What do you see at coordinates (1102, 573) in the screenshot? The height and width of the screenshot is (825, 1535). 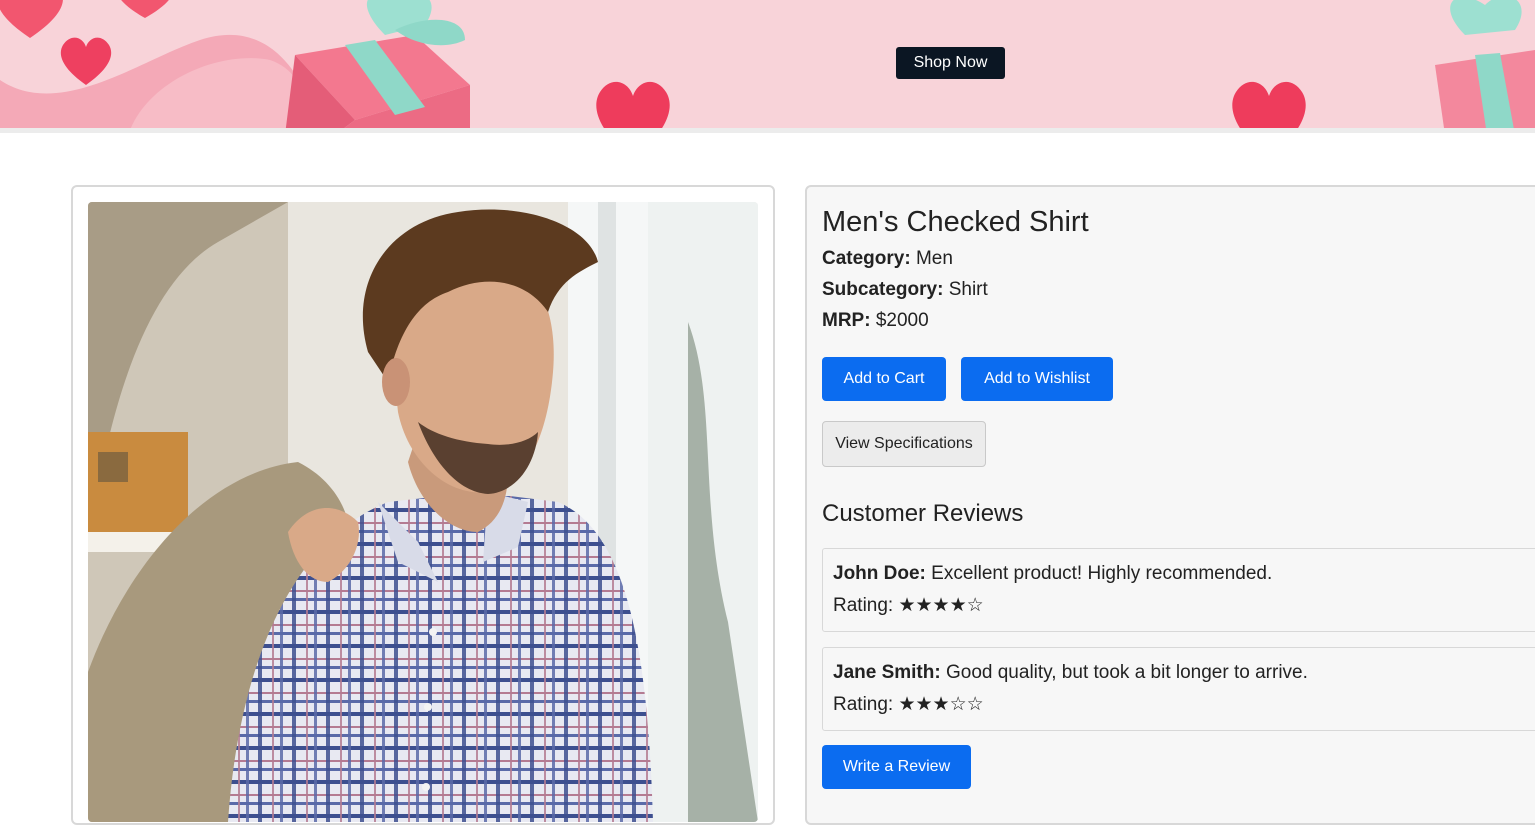 I see `review-text: Excellent product! Highly recommended.` at bounding box center [1102, 573].